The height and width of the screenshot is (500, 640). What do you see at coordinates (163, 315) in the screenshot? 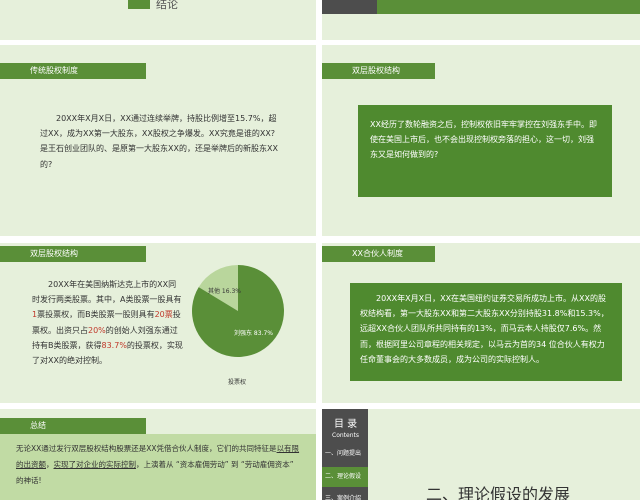
I see `highlight: 20票` at bounding box center [163, 315].